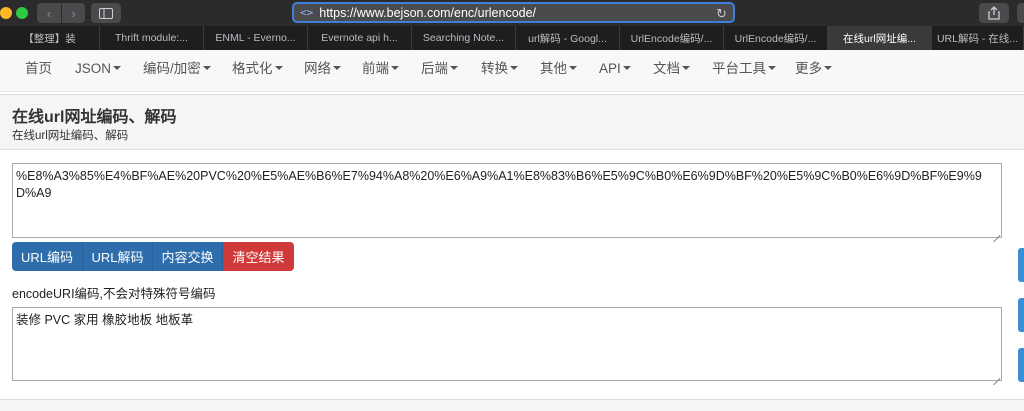 The width and height of the screenshot is (1024, 411). I want to click on nav-item-encode: 编码/加密, so click(177, 71).